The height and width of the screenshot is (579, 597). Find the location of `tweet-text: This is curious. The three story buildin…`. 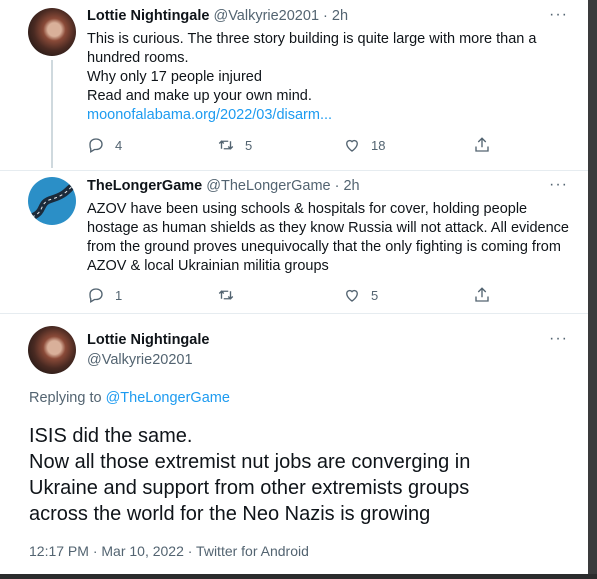

tweet-text: This is curious. The three story buildin… is located at coordinates (311, 77).